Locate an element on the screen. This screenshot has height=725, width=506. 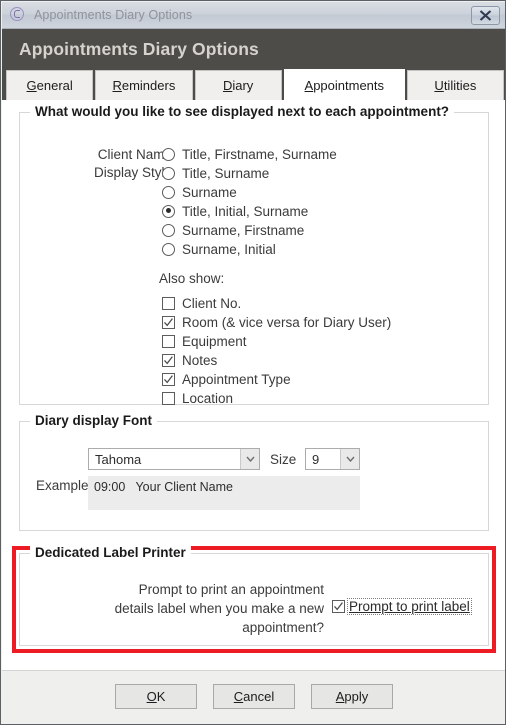
font-size-select: 9 is located at coordinates (332, 459).